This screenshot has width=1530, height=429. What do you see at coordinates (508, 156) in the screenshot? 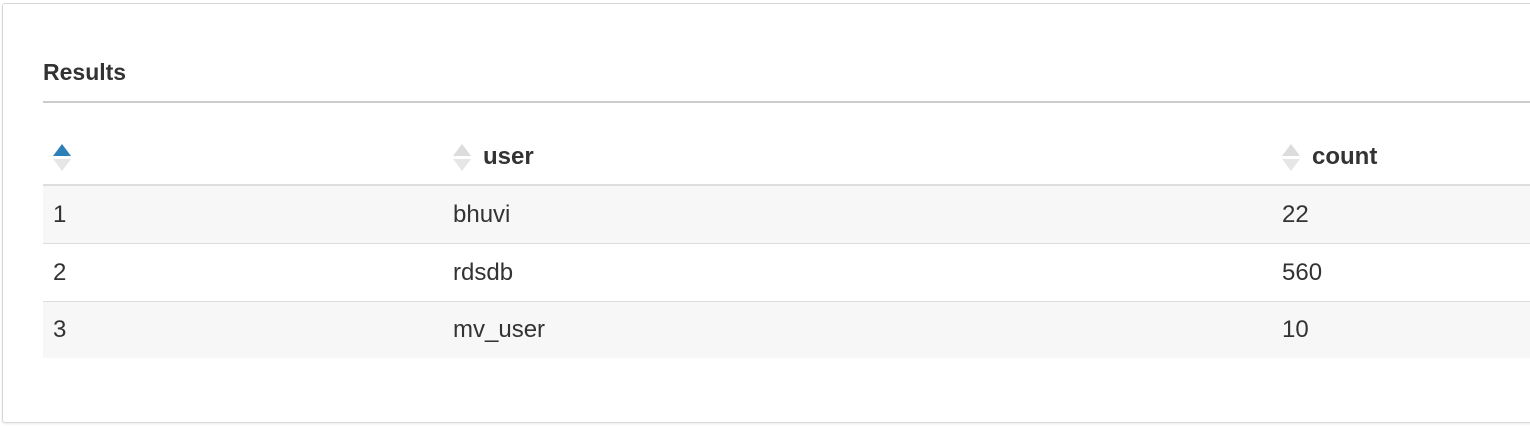
I see `column-header-label: user` at bounding box center [508, 156].